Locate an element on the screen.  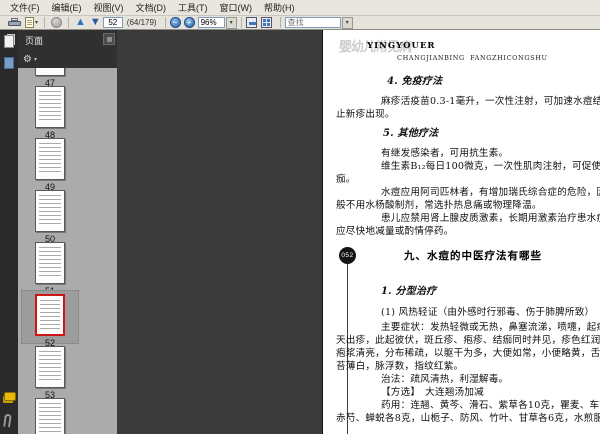
page-text-line: 麻疹活疫苗0.3-1毫升，一次性注射，可加速水痘结痂，防 is located at coordinates (490, 101).